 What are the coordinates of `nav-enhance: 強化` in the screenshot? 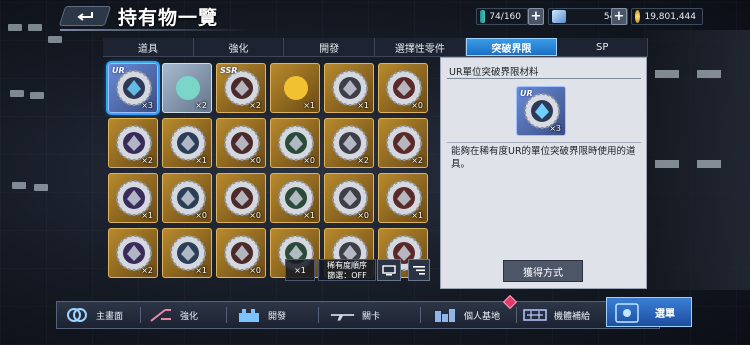 It's located at (173, 315).